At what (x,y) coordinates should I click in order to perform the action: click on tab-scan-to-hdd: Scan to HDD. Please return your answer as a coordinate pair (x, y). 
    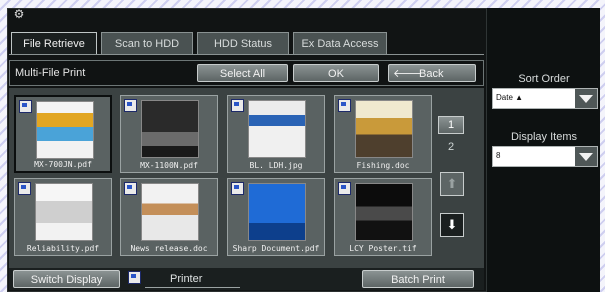
    Looking at the image, I should click on (147, 43).